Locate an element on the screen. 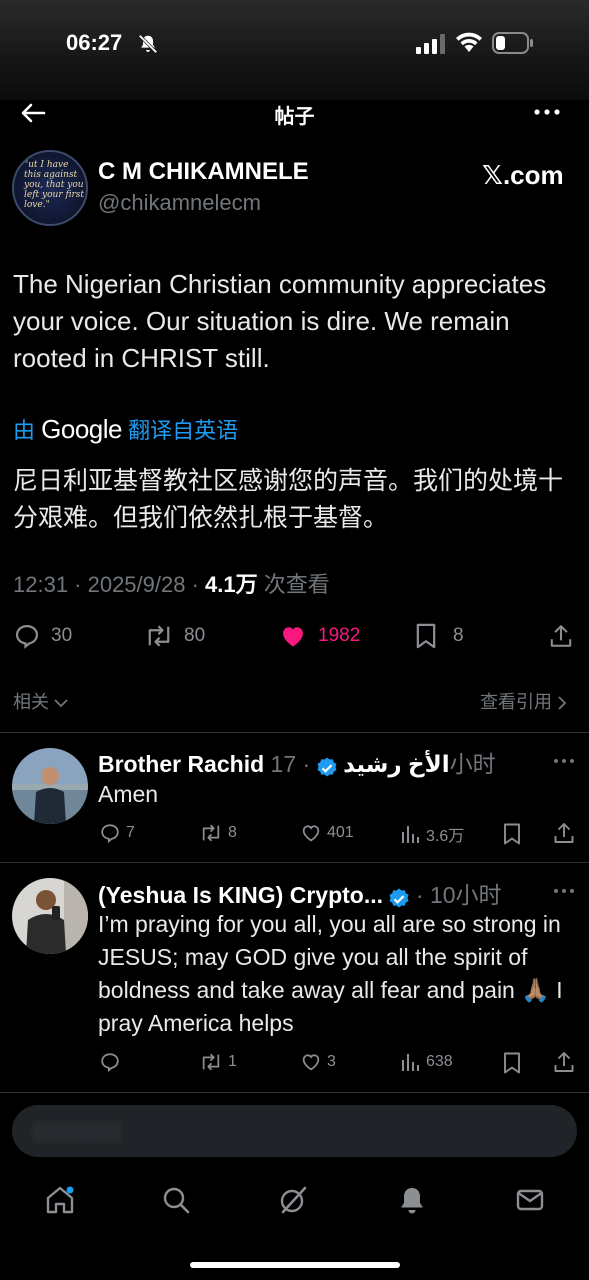  view-label: 次查看 is located at coordinates (293, 584).